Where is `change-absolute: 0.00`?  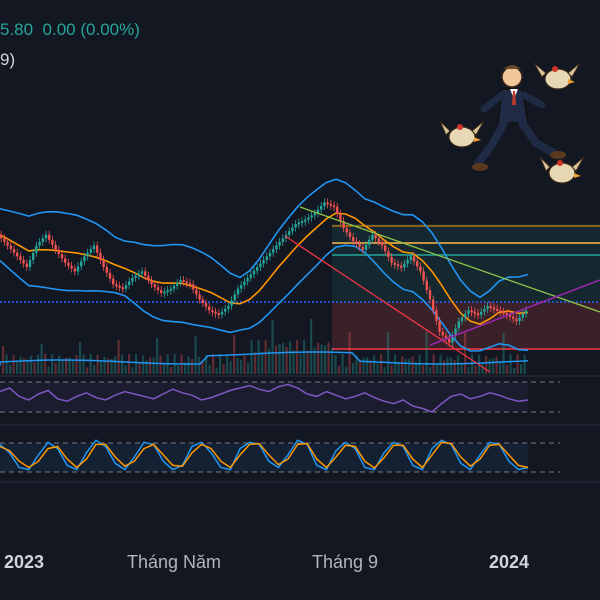
change-absolute: 0.00 is located at coordinates (59, 29).